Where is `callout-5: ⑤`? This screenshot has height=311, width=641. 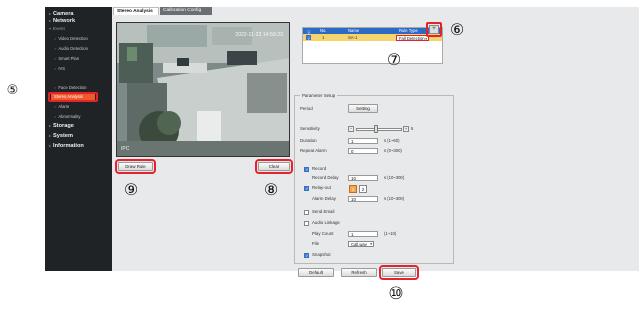 callout-5: ⑤ is located at coordinates (12, 90).